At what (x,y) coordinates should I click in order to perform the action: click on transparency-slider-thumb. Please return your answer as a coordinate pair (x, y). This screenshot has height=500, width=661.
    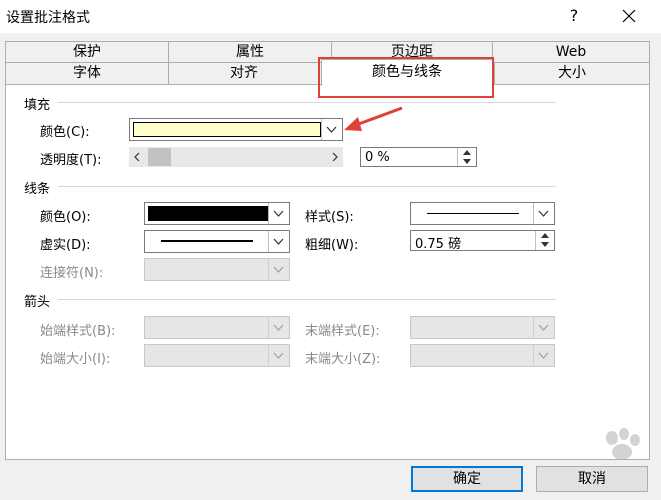
    Looking at the image, I should click on (159, 157).